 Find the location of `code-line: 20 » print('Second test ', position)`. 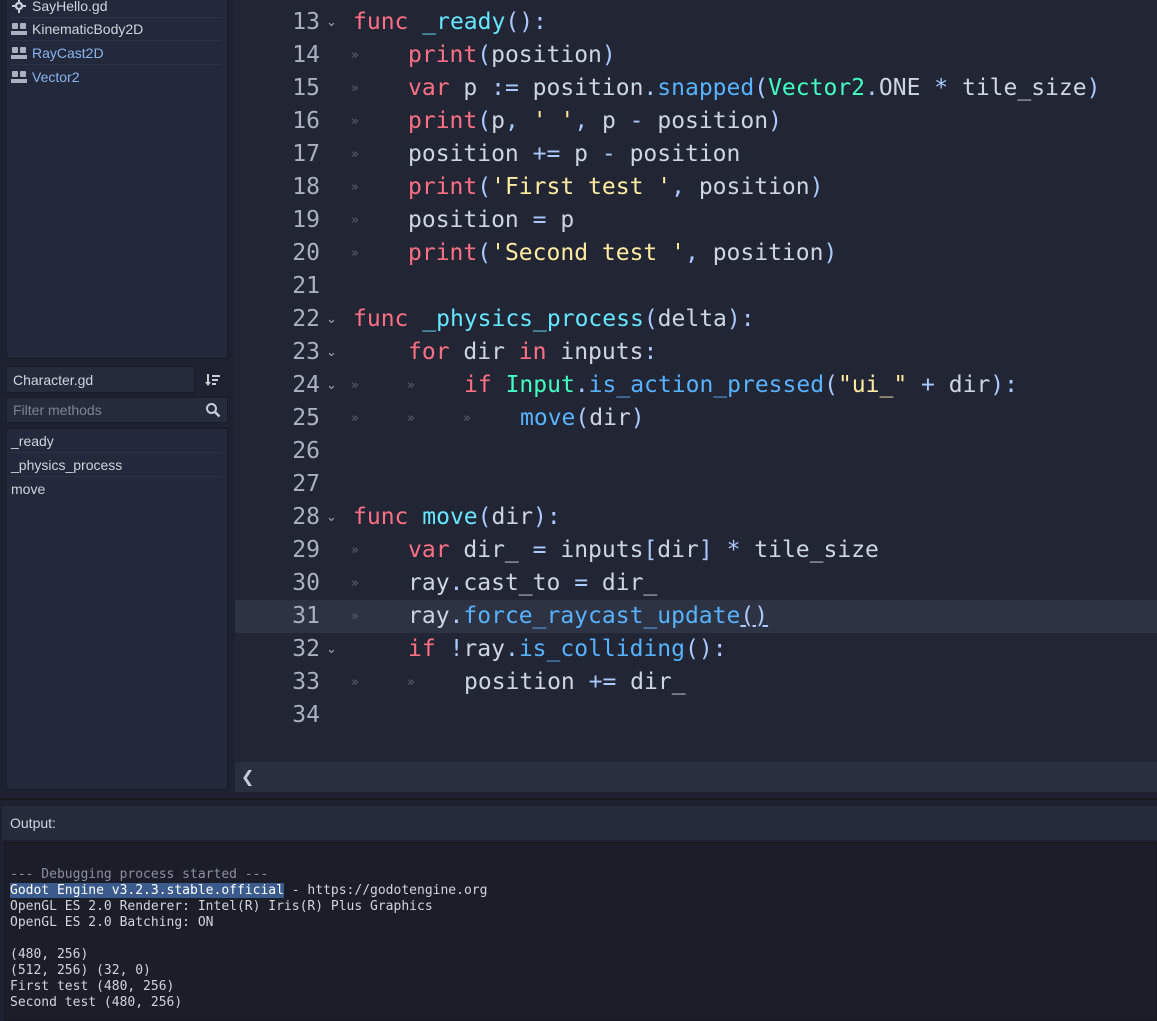

code-line: 20 » print('Second test ', position) is located at coordinates (696, 253).